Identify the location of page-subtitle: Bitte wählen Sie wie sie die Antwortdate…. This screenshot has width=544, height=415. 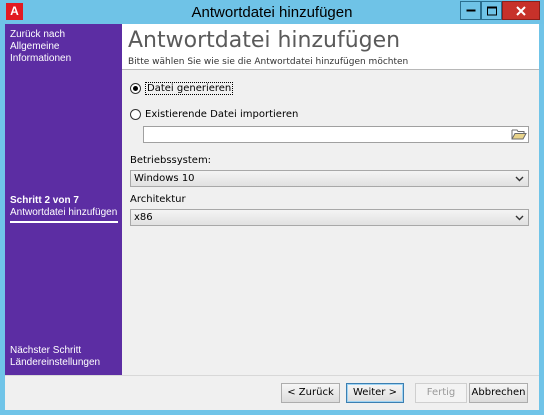
(268, 62).